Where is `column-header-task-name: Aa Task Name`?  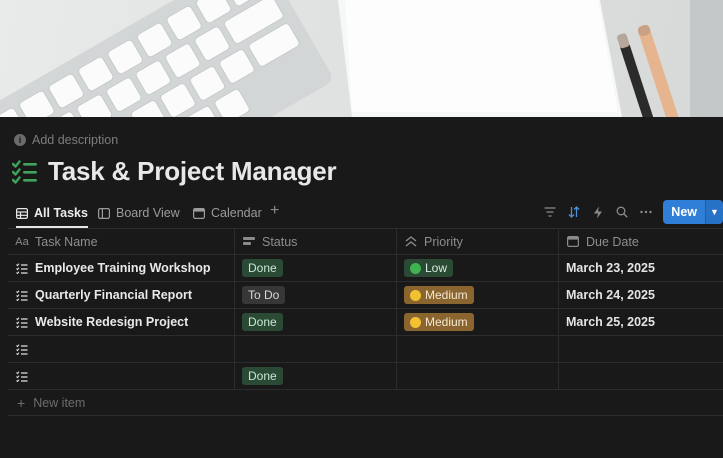 column-header-task-name: Aa Task Name is located at coordinates (121, 241).